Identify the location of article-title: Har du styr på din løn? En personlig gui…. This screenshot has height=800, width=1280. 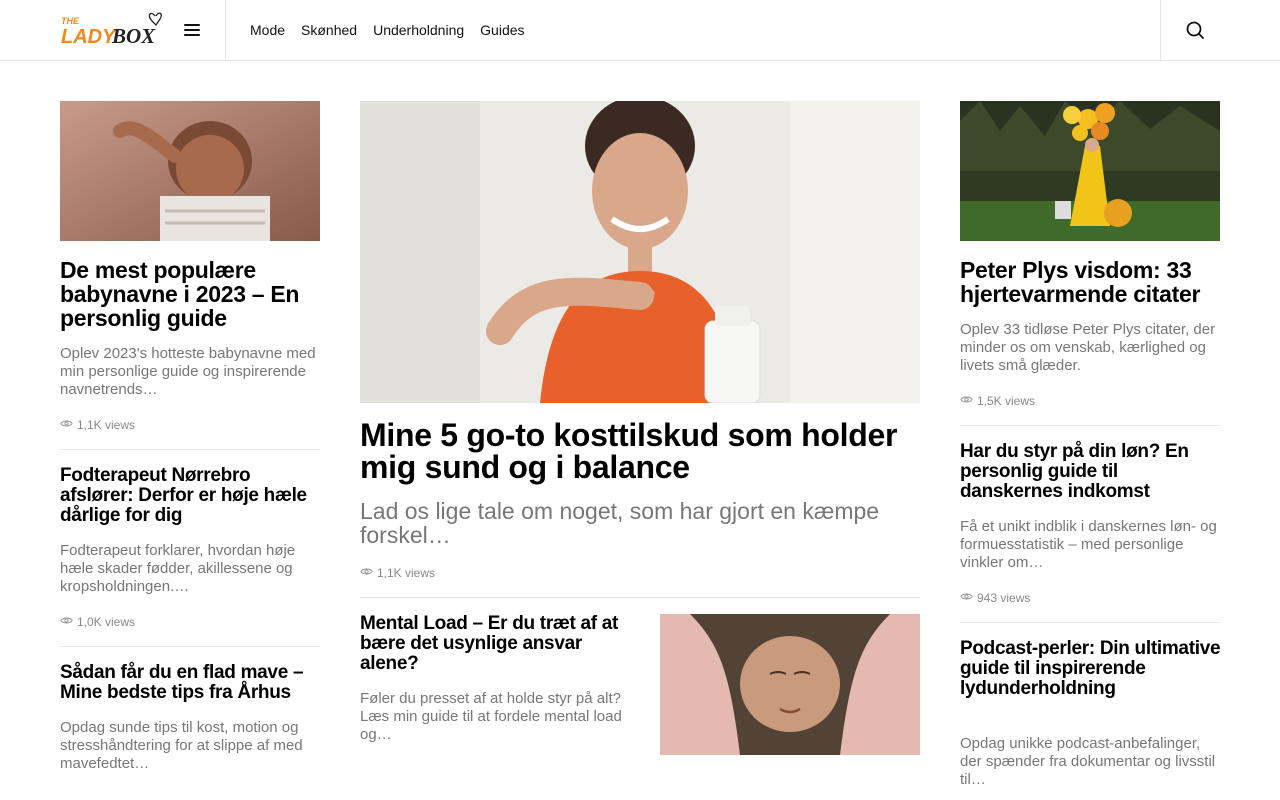
(1091, 472).